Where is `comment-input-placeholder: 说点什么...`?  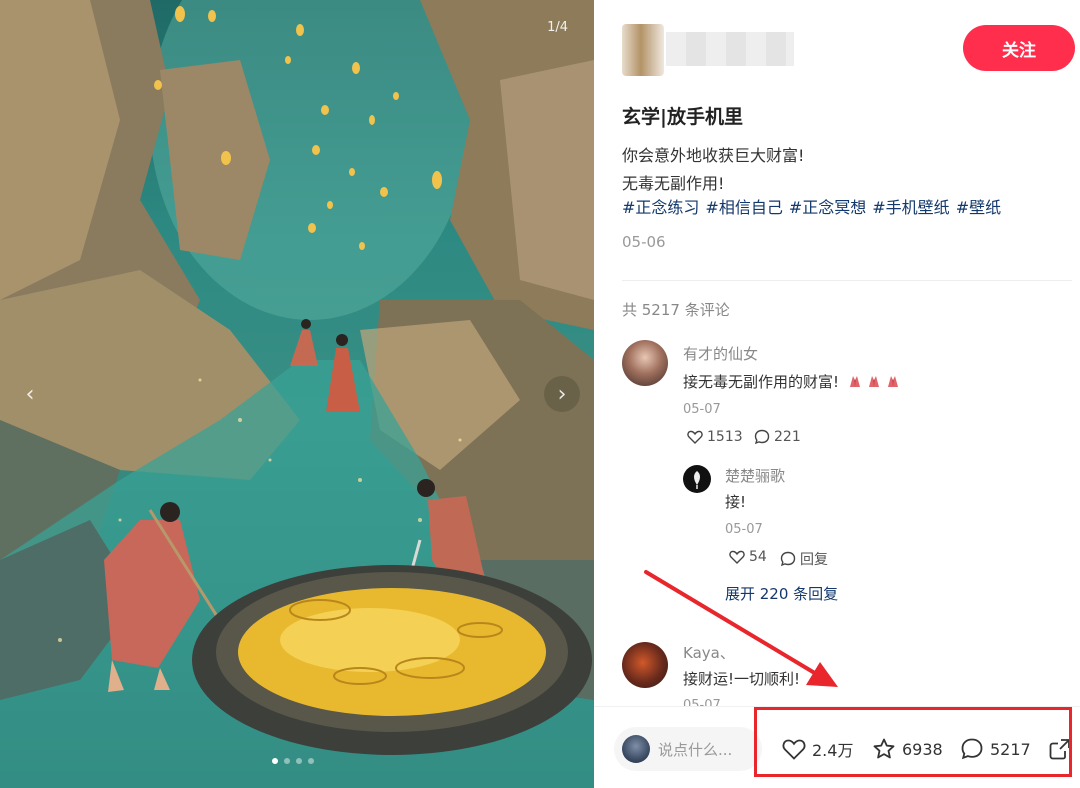 comment-input-placeholder: 说点什么... is located at coordinates (695, 749).